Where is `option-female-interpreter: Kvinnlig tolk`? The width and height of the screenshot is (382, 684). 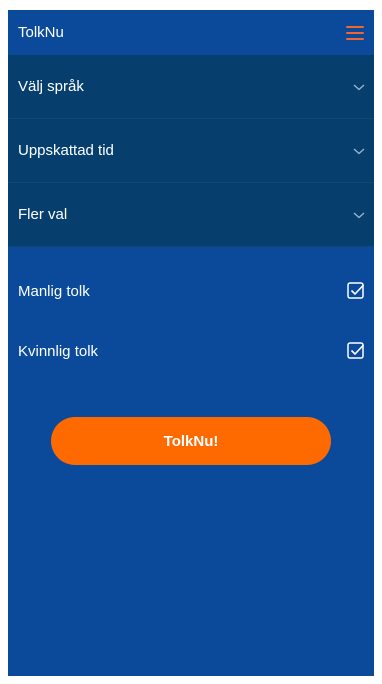 option-female-interpreter: Kvinnlig tolk is located at coordinates (191, 351).